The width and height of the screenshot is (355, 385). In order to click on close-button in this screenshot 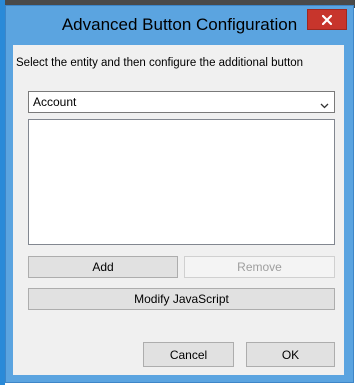, I will do `click(327, 19)`.